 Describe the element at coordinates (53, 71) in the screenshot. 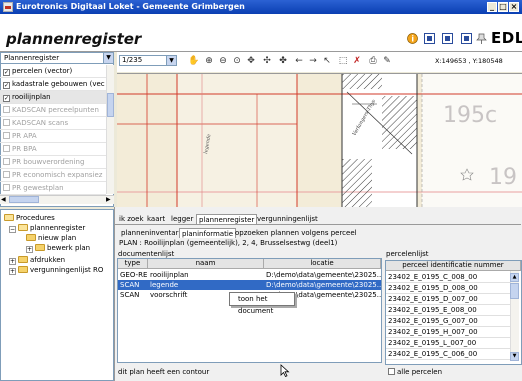

I see `layer-item: ✓ percelen (vector)` at that location.